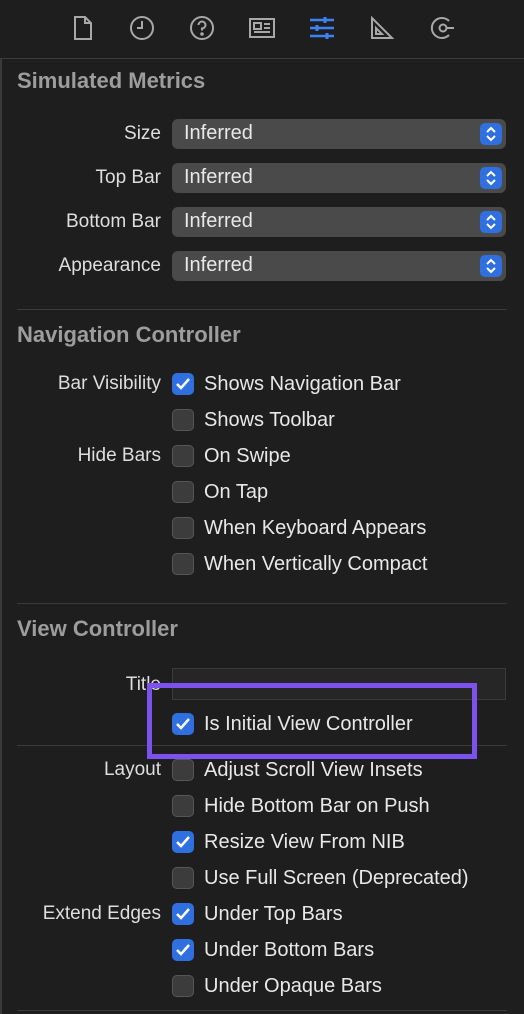  I want to click on inspector-toolbar, so click(262, 29).